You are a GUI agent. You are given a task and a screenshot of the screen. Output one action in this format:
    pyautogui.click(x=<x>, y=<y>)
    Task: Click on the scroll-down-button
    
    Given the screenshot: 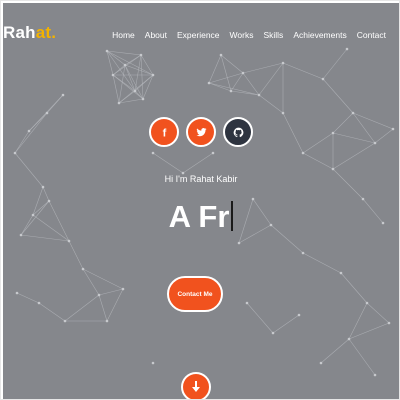 What is the action you would take?
    pyautogui.click(x=196, y=385)
    